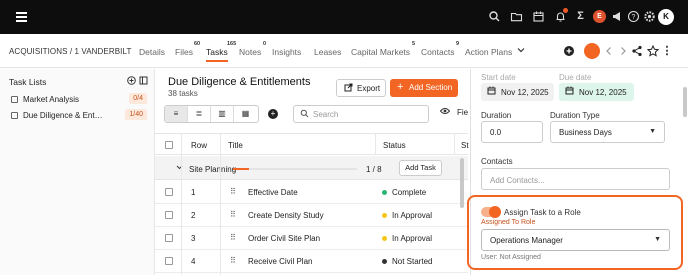 Image resolution: width=688 pixels, height=275 pixels. Describe the element at coordinates (273, 114) in the screenshot. I see `add-task-icon: +` at that location.